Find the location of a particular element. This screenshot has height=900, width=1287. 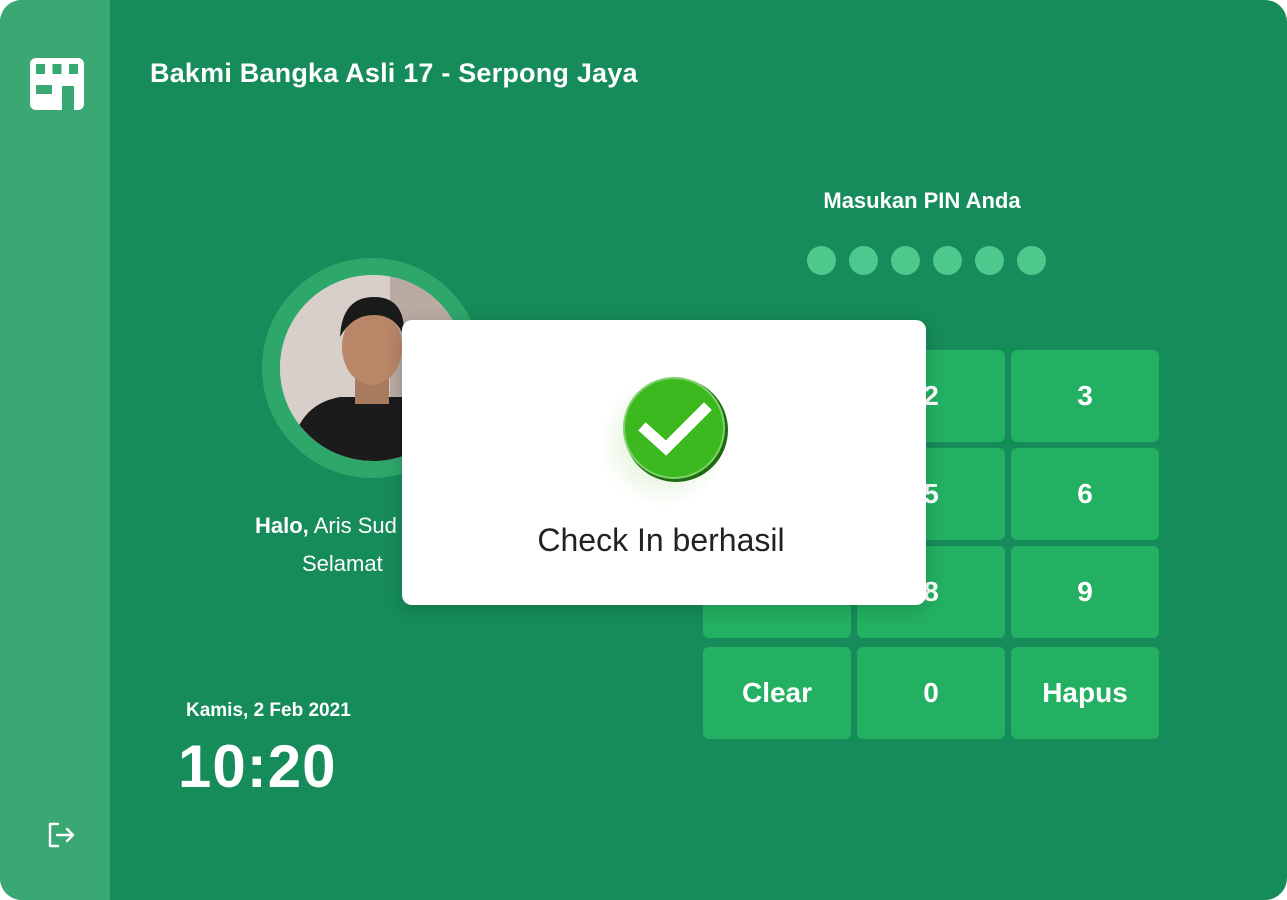

greeting-name: Halo, Aris Sud is located at coordinates (326, 526).